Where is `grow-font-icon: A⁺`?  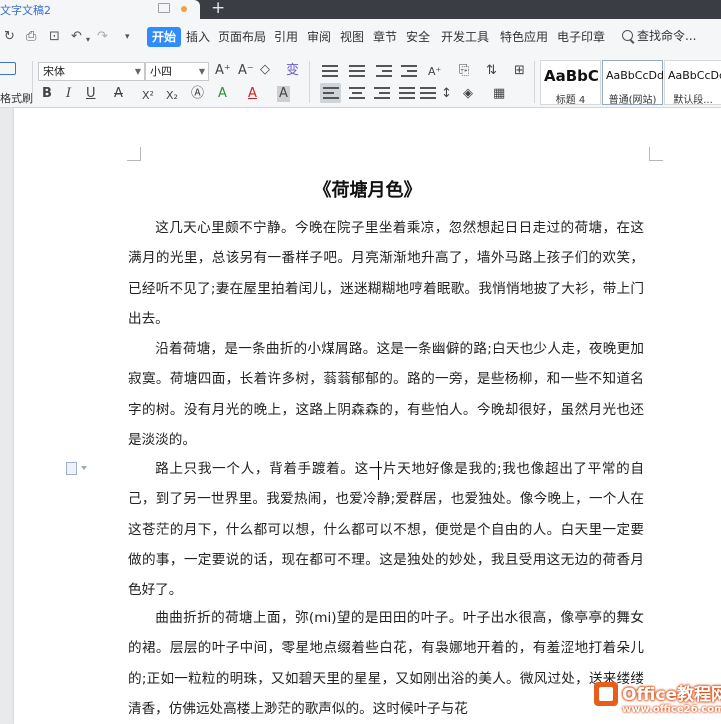 grow-font-icon: A⁺ is located at coordinates (223, 71).